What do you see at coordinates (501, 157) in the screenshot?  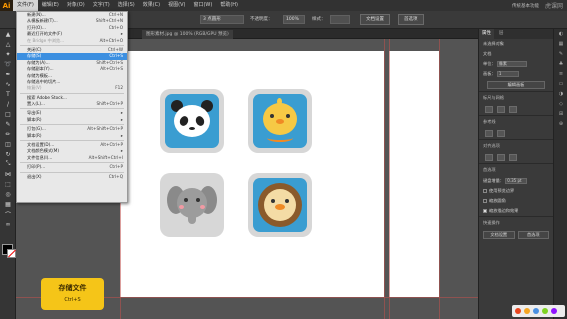 I see `snap-grid-icon` at bounding box center [501, 157].